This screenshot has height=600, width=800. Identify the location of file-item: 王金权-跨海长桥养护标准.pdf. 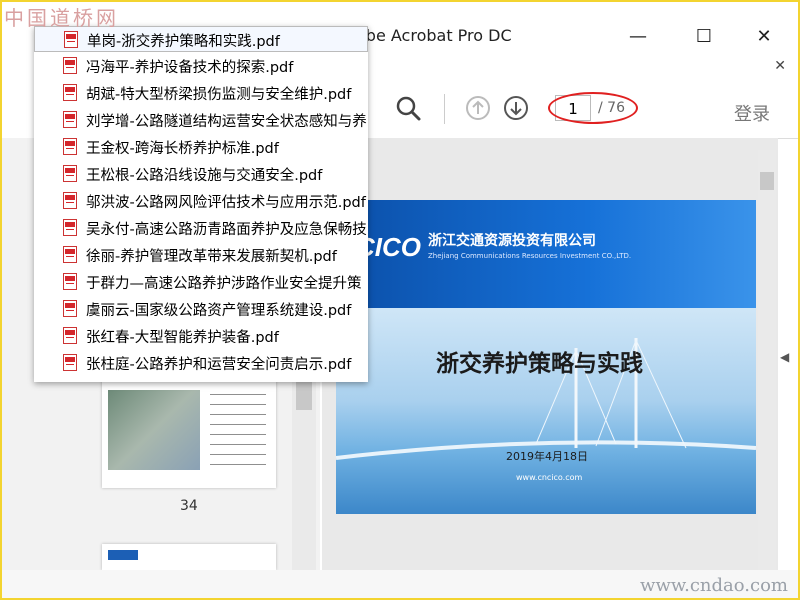
(201, 147).